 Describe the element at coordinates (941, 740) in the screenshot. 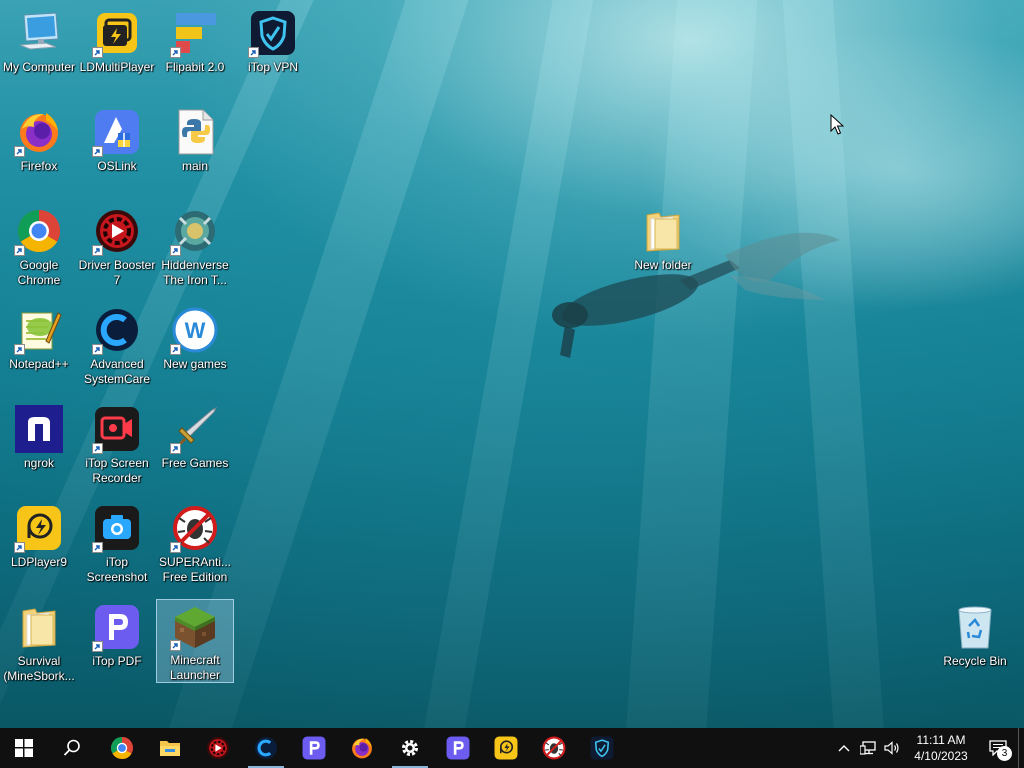

I see `clock-time: 11:11 AM` at that location.